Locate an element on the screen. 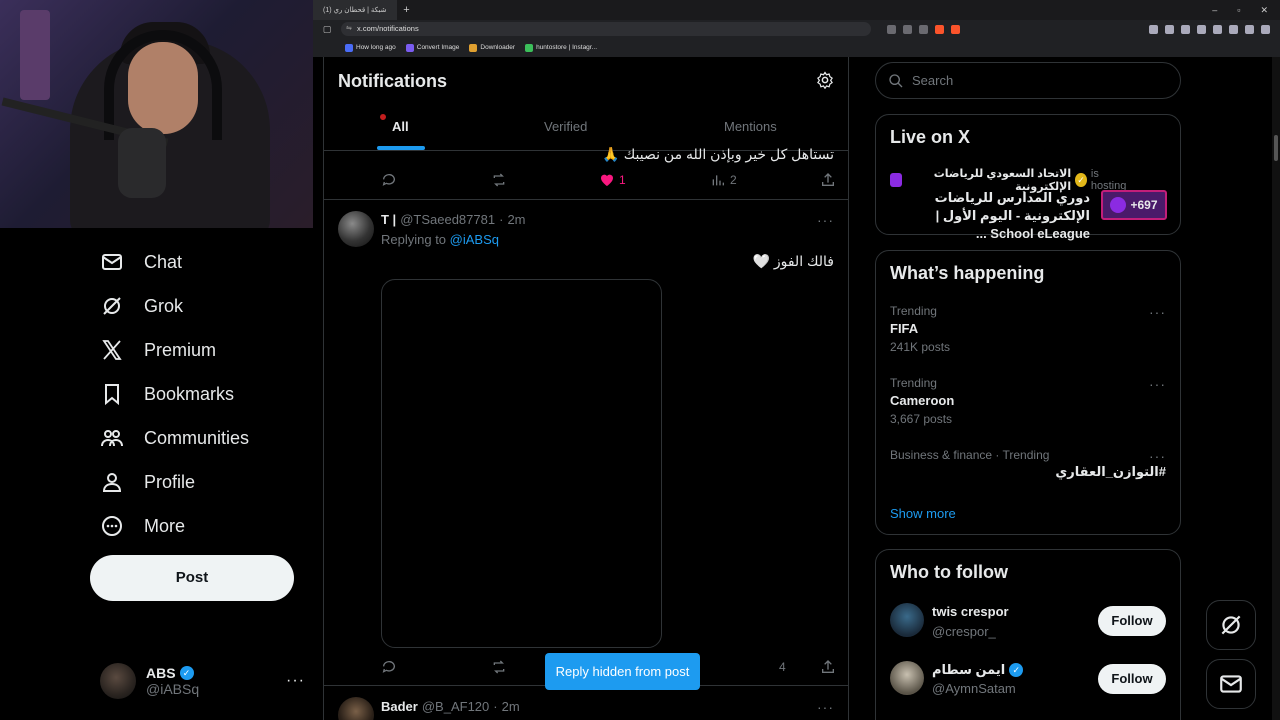 This screenshot has height=720, width=1280. browser-tab: (1) شبكة | قحطان ري is located at coordinates (355, 10).